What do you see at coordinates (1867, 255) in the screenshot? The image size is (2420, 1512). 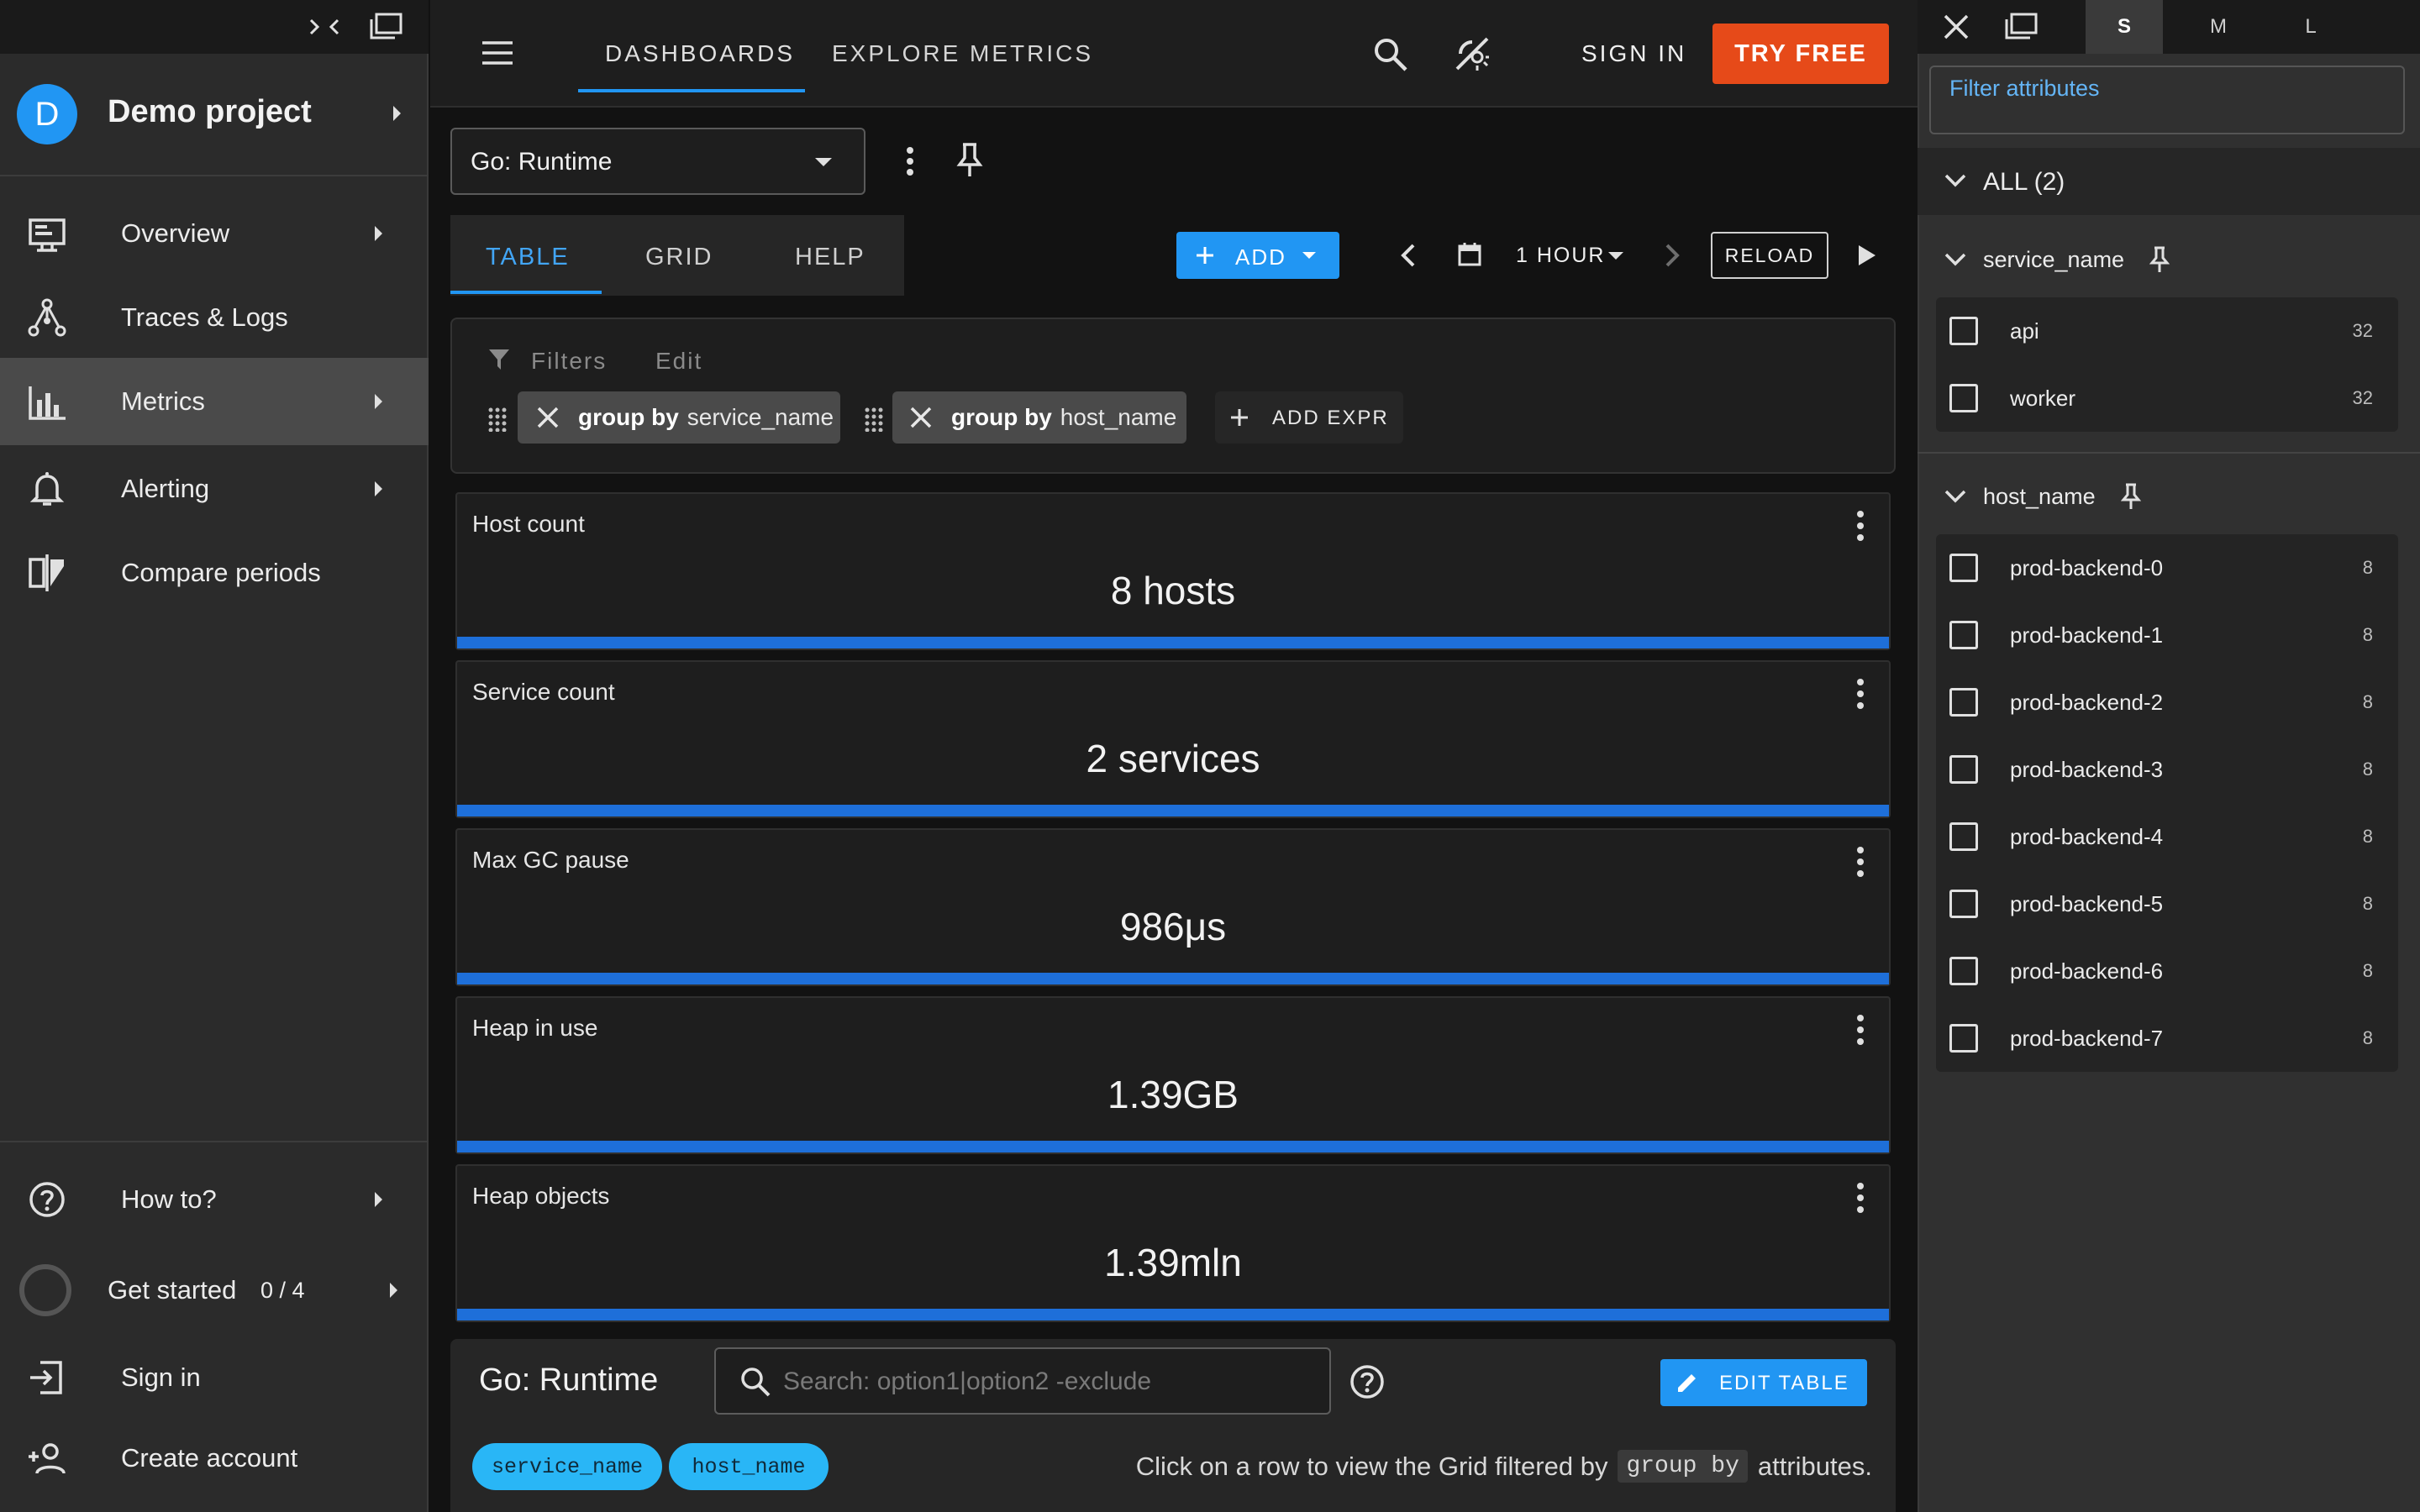 I see `play-icon` at bounding box center [1867, 255].